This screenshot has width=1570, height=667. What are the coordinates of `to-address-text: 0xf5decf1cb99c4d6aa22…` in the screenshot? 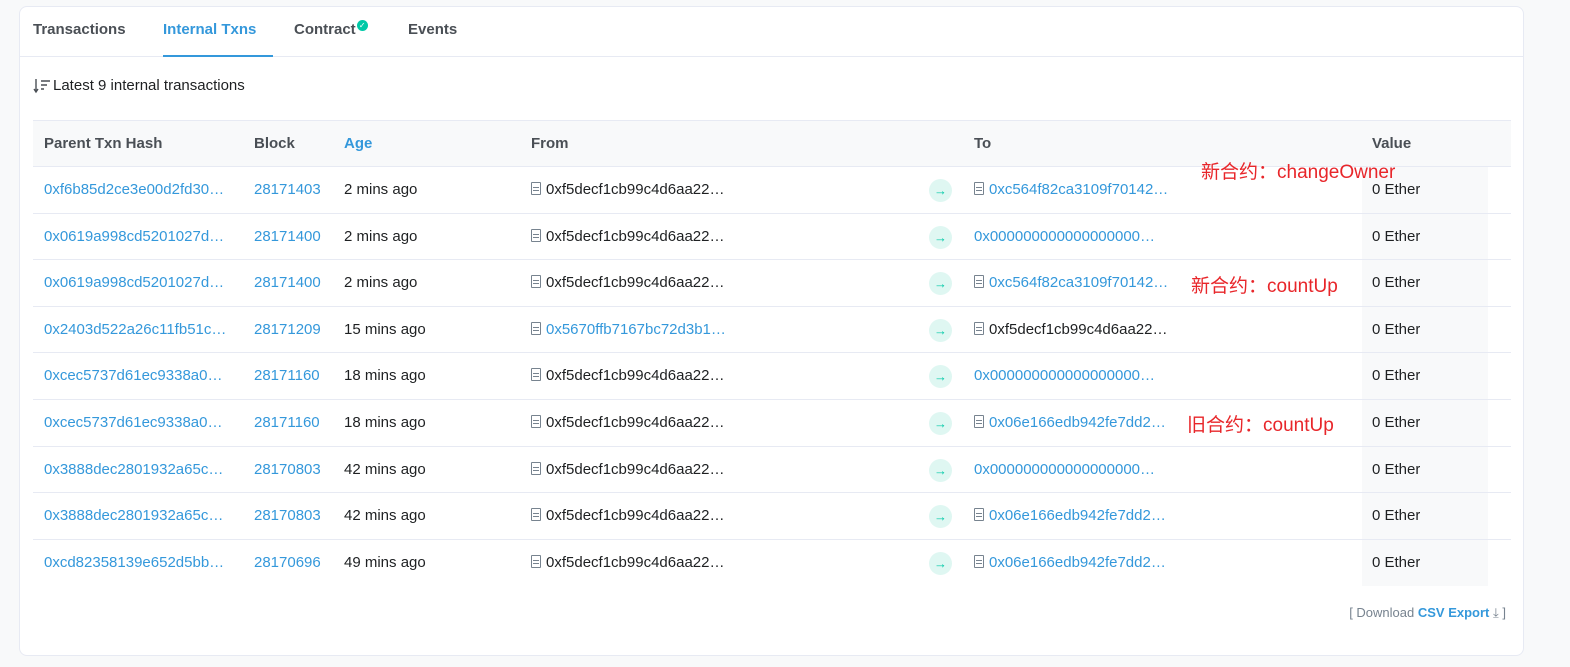 It's located at (1078, 329).